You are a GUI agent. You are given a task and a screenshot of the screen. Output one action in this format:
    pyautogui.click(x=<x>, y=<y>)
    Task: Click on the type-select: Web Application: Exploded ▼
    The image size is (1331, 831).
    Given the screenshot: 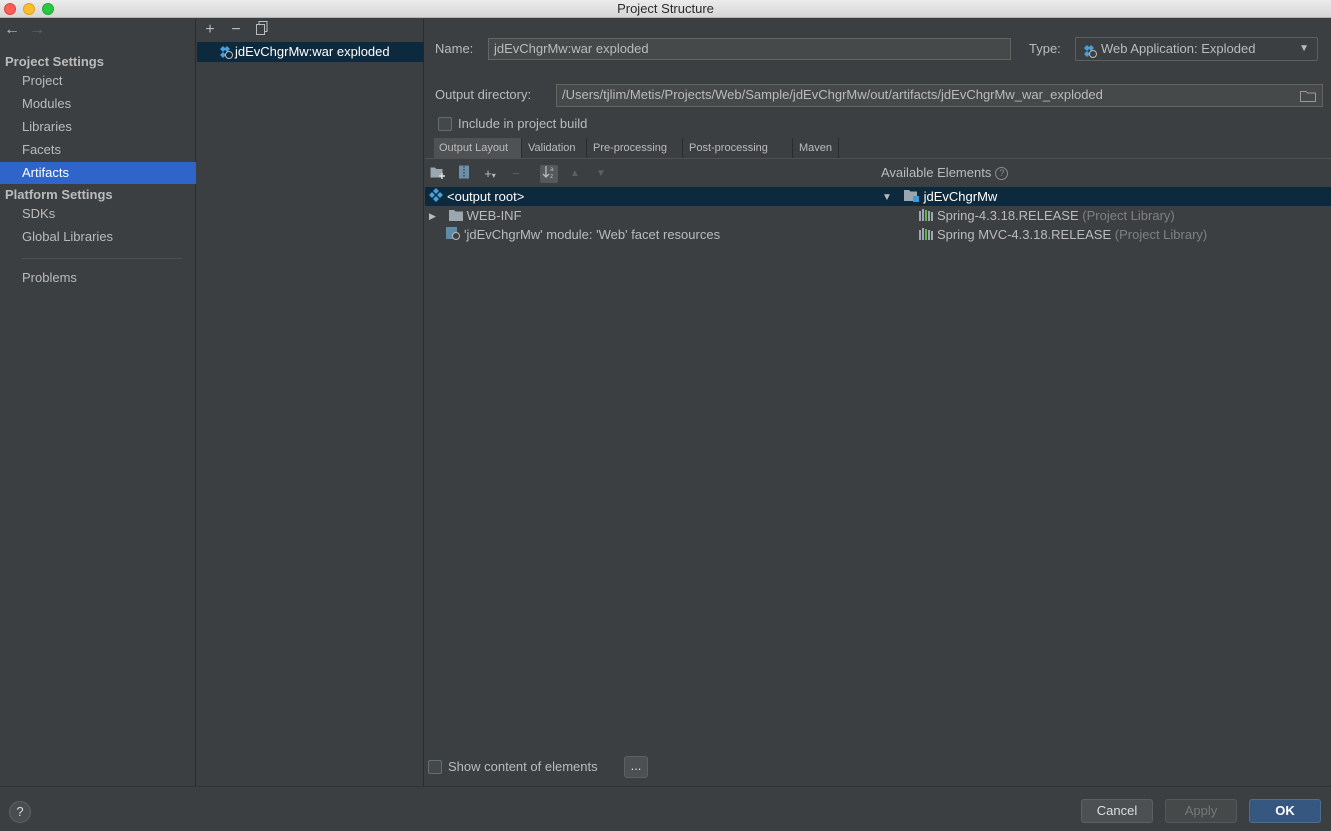 What is the action you would take?
    pyautogui.click(x=1196, y=49)
    